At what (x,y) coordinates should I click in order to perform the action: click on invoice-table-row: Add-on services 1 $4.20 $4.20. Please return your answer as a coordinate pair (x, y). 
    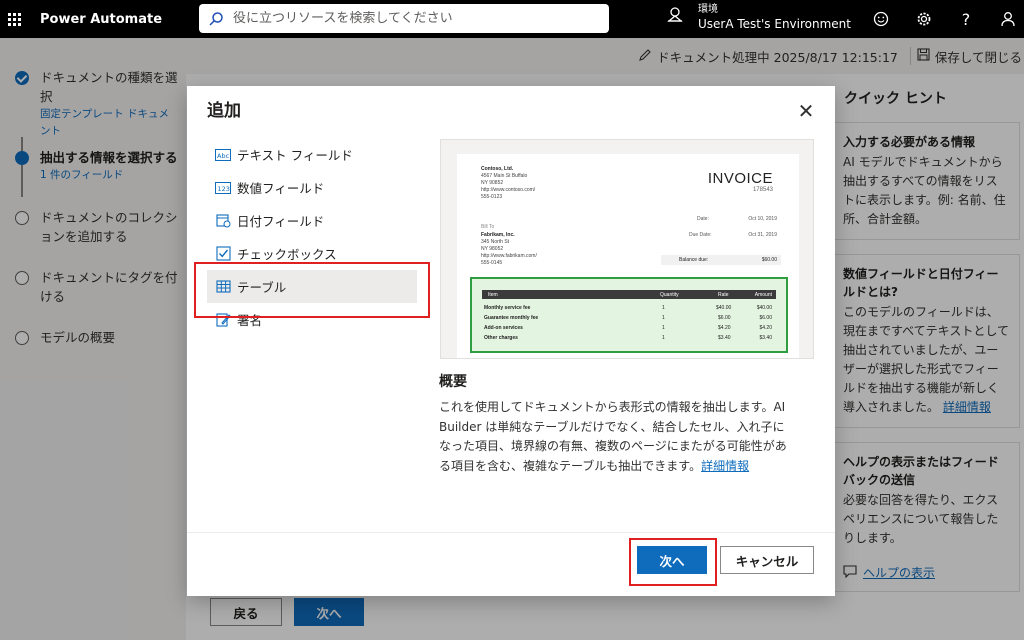
    Looking at the image, I should click on (629, 327).